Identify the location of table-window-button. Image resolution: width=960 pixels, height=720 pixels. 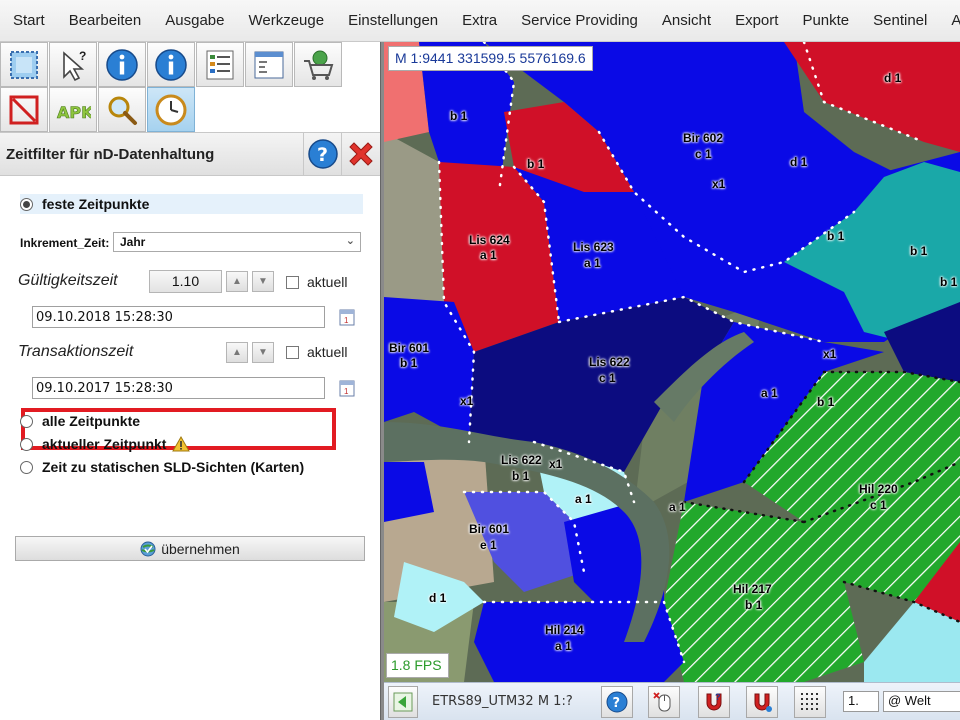
(269, 64).